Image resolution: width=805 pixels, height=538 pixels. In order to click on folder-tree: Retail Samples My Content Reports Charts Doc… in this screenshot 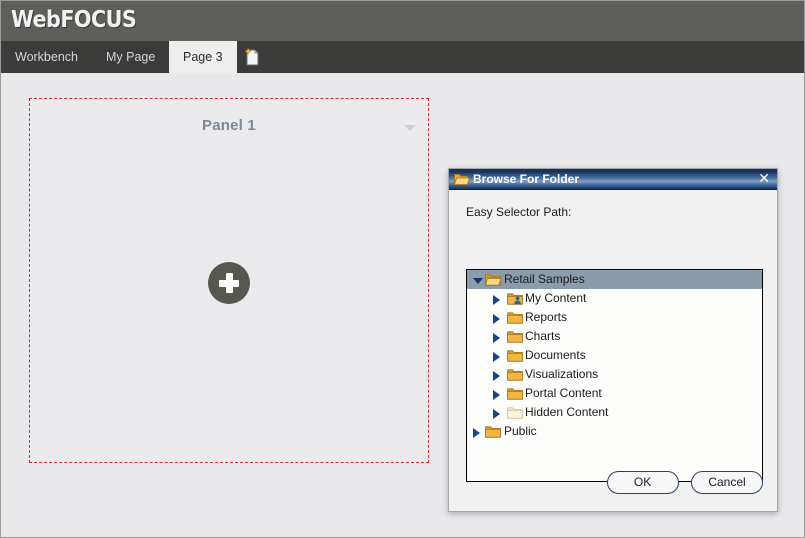, I will do `click(614, 375)`.